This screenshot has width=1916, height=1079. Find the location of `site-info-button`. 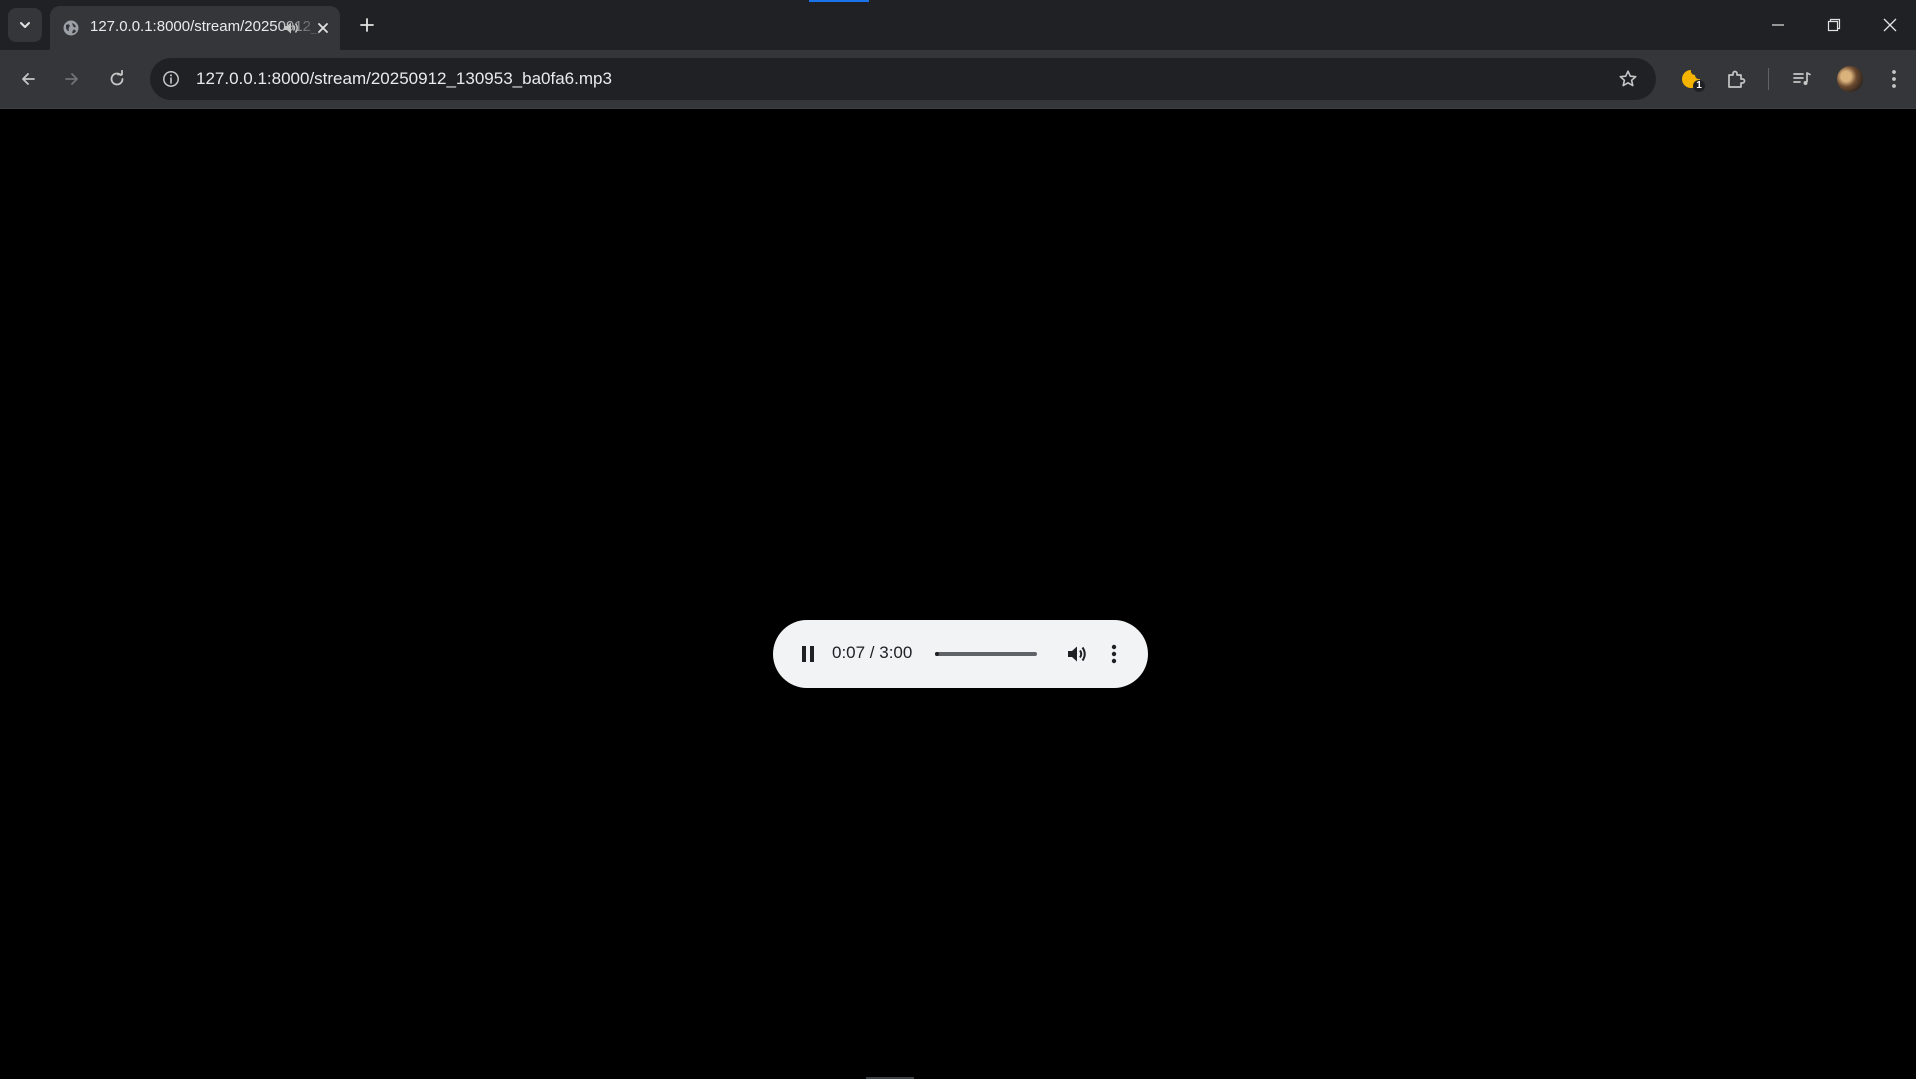

site-info-button is located at coordinates (171, 79).